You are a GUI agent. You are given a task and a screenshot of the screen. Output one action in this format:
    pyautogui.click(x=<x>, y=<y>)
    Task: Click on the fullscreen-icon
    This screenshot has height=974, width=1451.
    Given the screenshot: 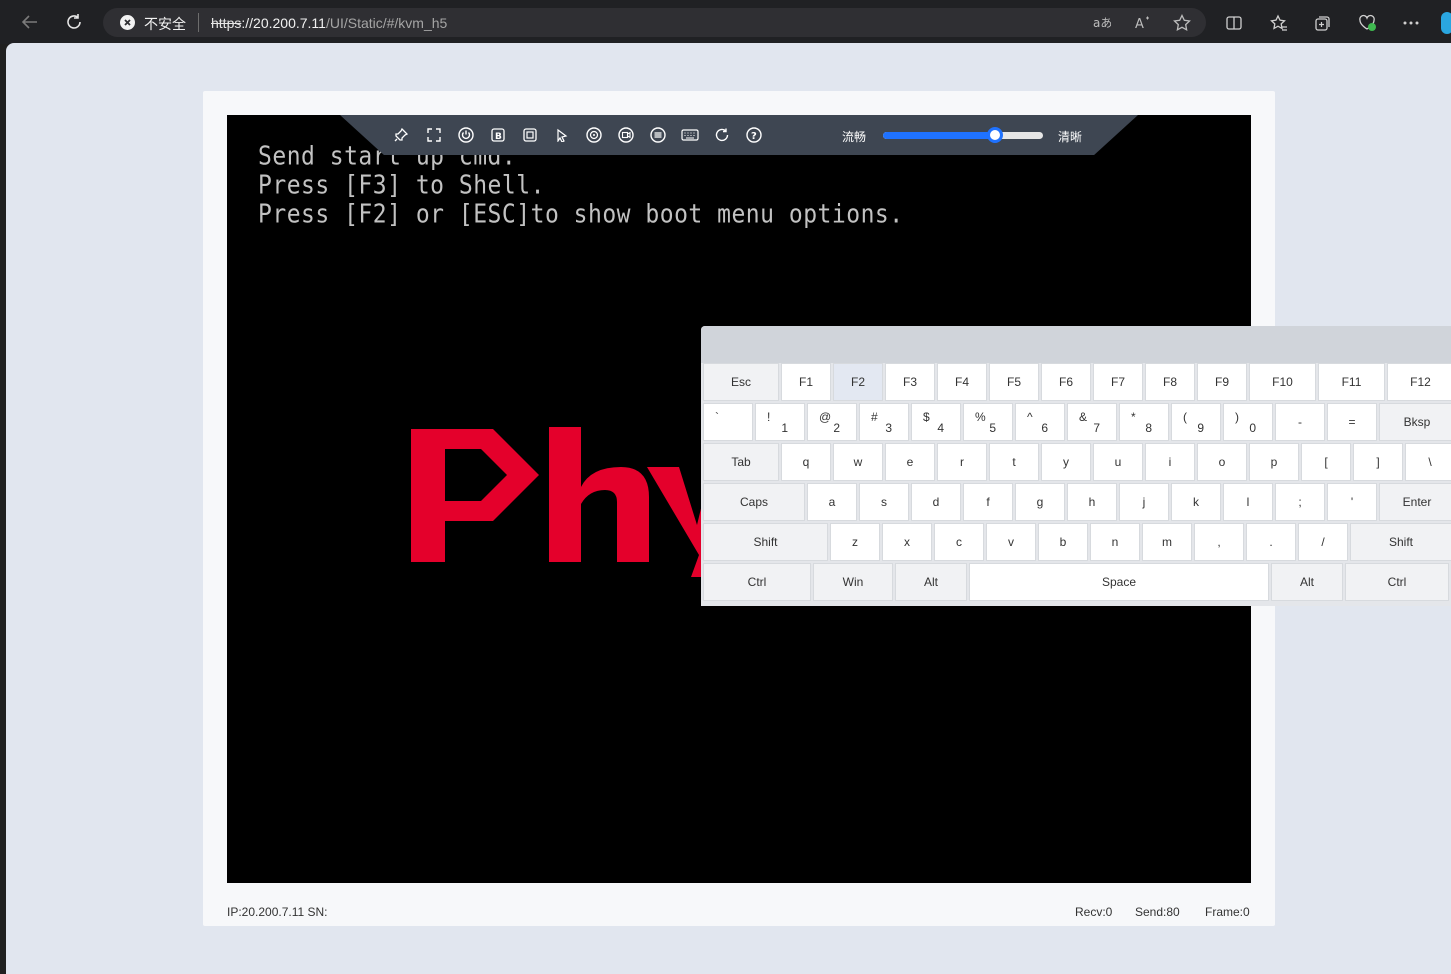 What is the action you would take?
    pyautogui.click(x=434, y=135)
    